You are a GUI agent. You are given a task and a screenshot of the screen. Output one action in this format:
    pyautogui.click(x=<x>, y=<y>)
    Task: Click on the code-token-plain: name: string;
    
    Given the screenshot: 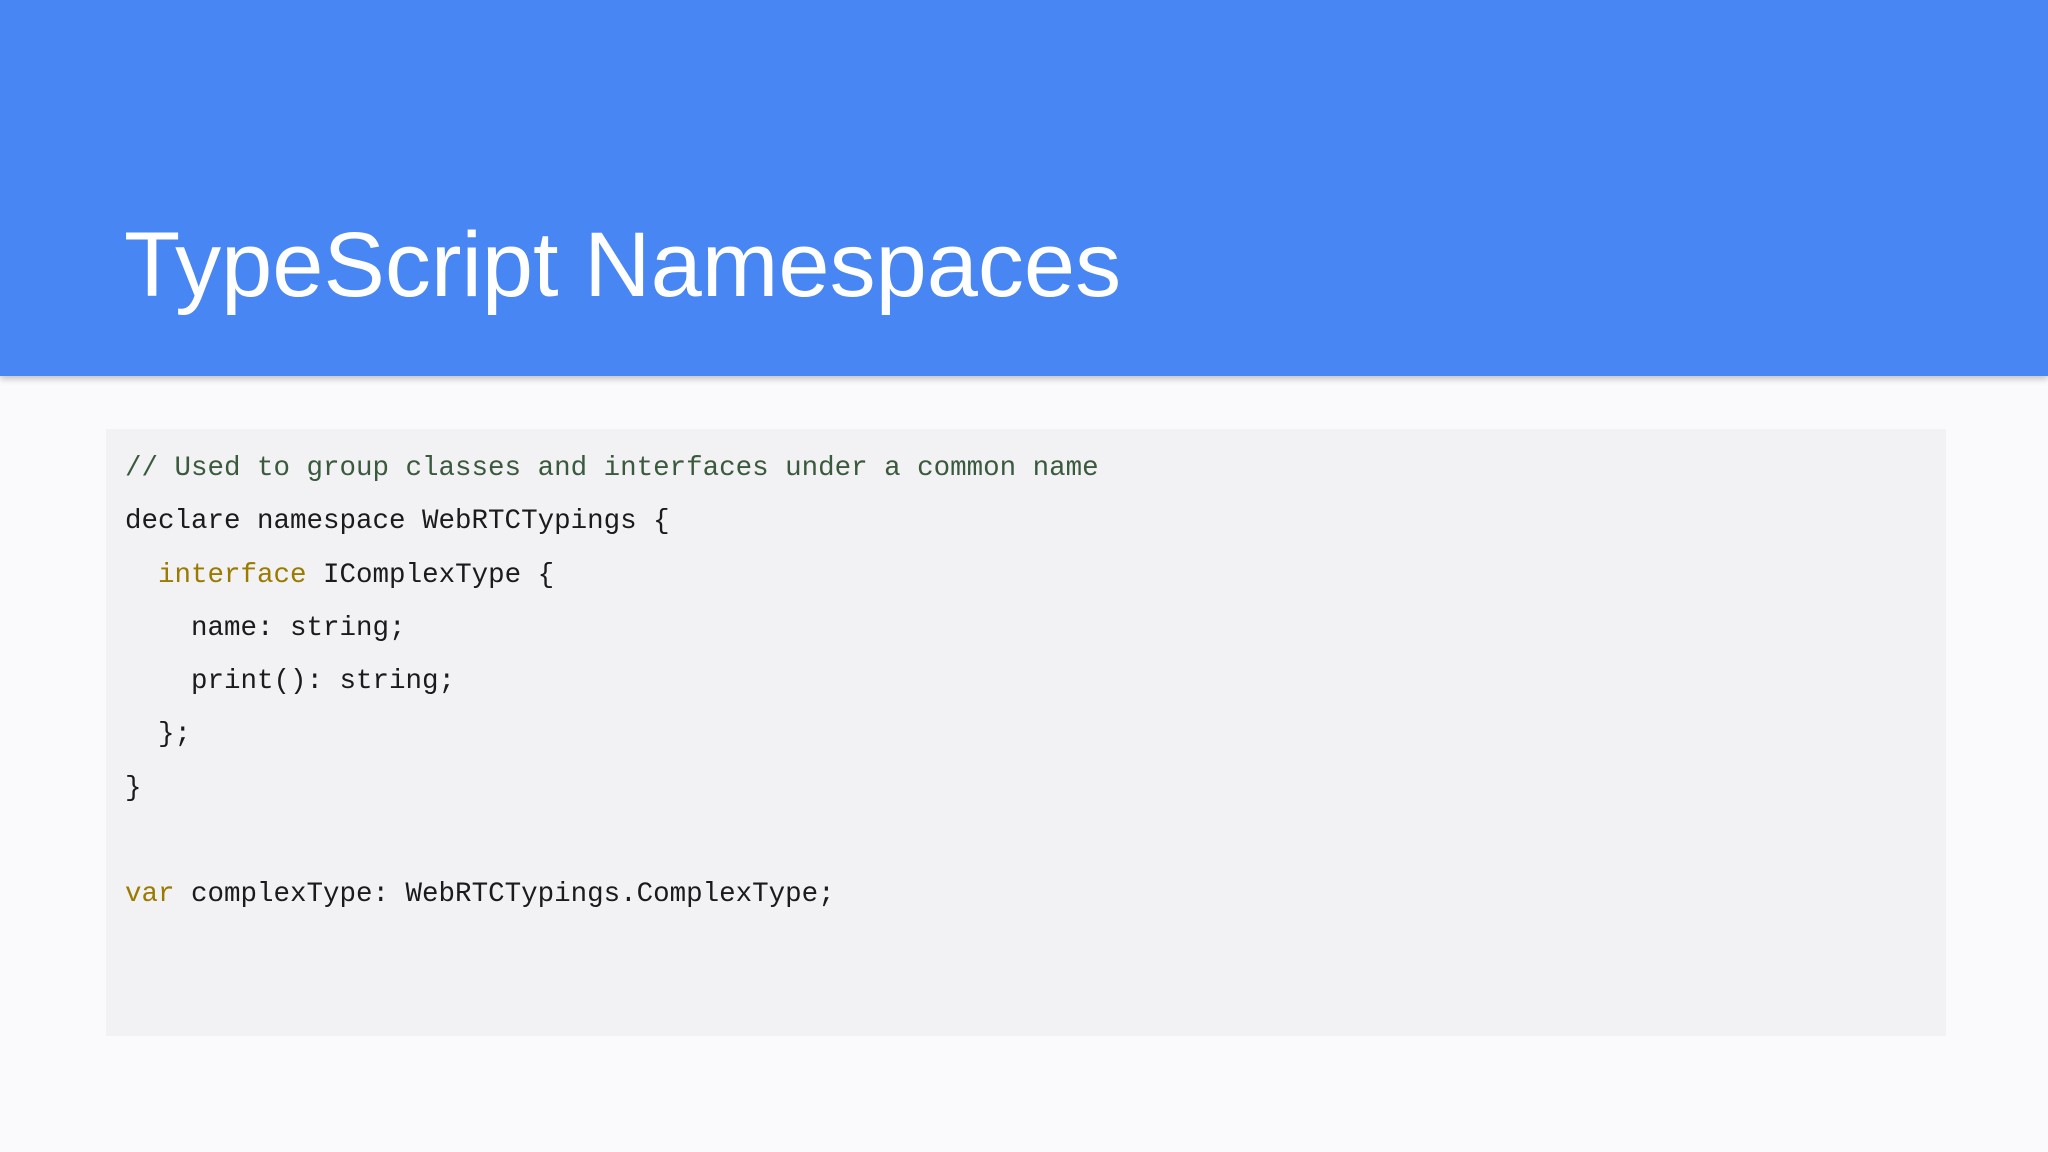 What is the action you would take?
    pyautogui.click(x=265, y=628)
    